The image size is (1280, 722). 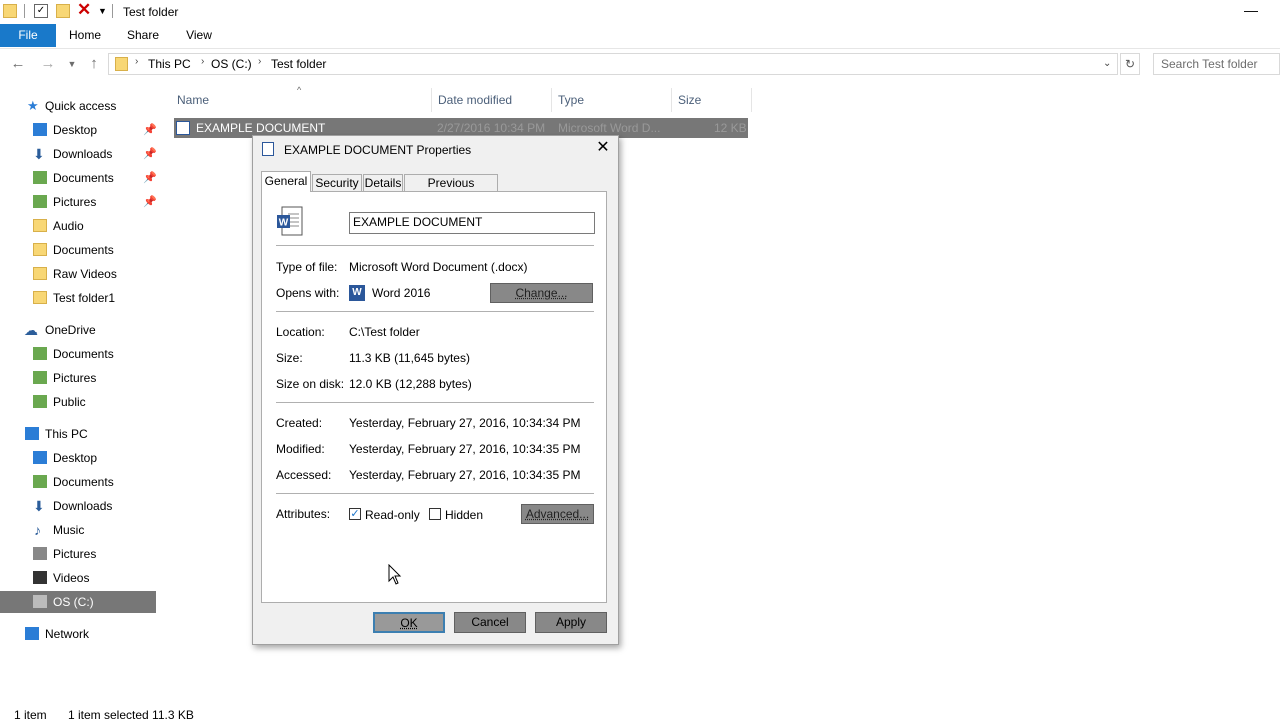 I want to click on nav-network: Network, so click(x=78, y=634).